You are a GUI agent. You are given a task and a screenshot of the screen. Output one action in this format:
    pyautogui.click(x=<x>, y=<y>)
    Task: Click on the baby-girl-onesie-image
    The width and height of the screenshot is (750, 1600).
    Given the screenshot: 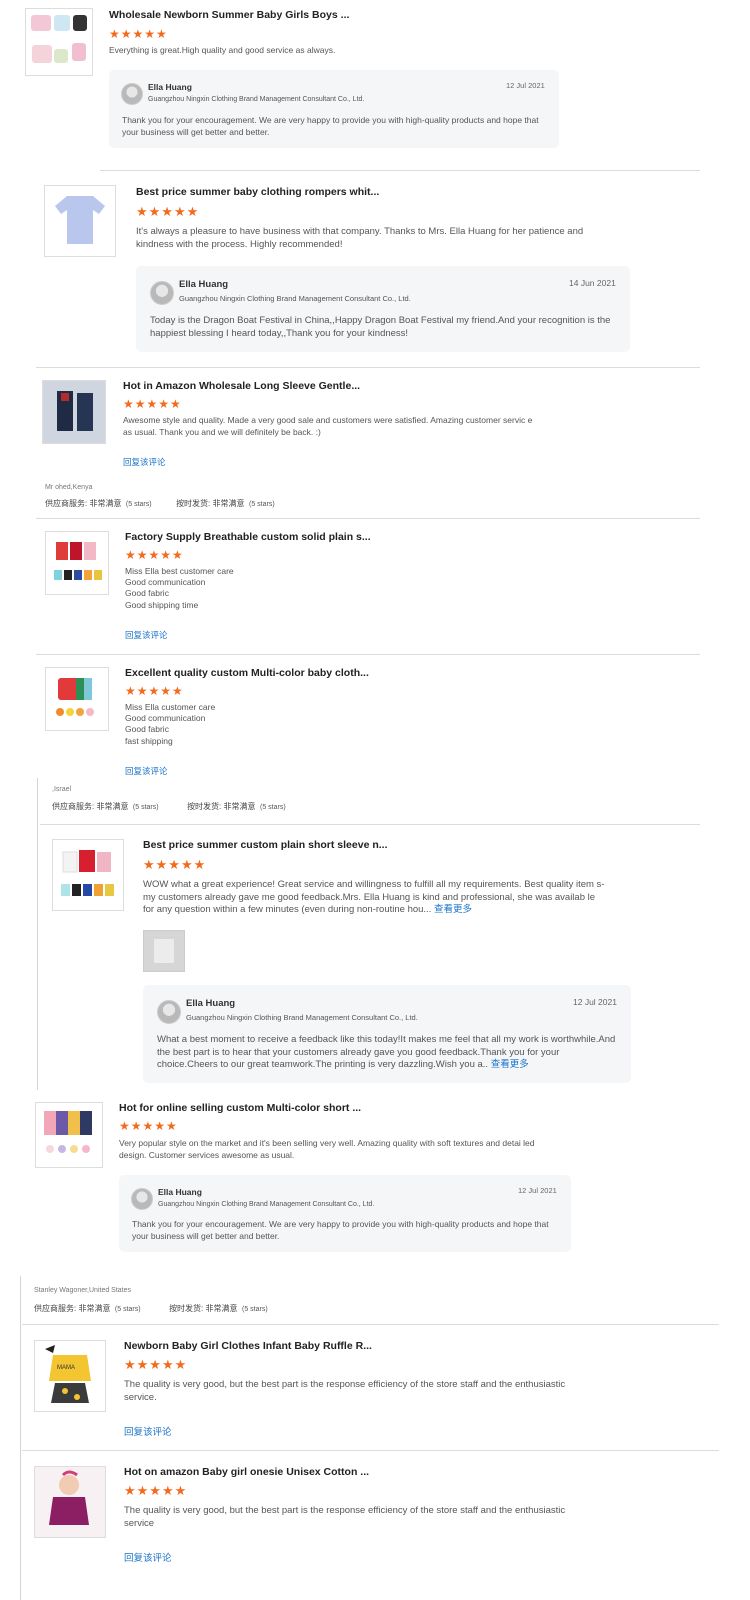 What is the action you would take?
    pyautogui.click(x=70, y=1502)
    